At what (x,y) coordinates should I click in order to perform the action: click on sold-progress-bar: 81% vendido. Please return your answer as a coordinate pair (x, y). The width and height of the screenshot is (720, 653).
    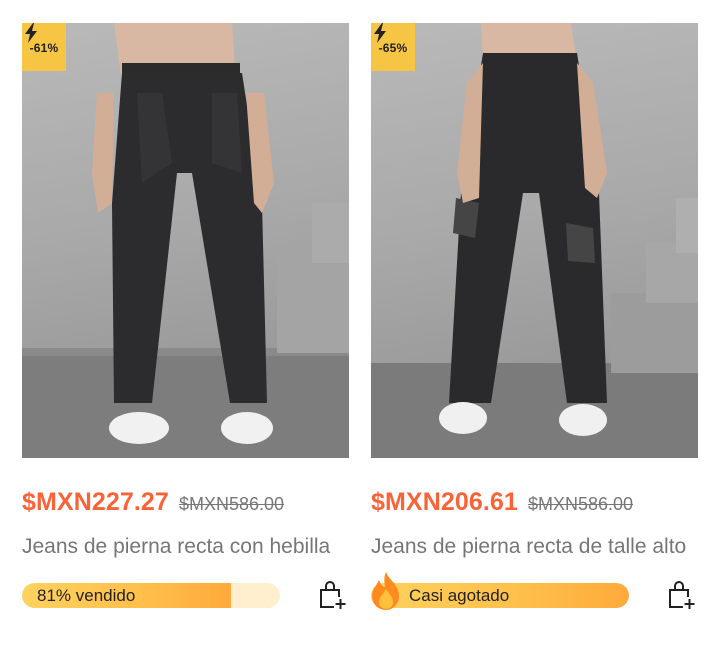
    Looking at the image, I should click on (151, 595).